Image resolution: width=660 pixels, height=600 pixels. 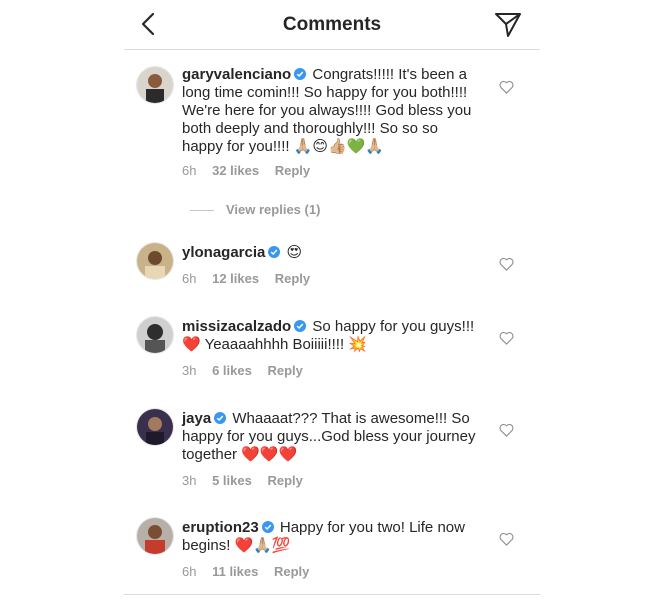 I want to click on comment-meta: 3h 5 likes Reply, so click(x=248, y=480).